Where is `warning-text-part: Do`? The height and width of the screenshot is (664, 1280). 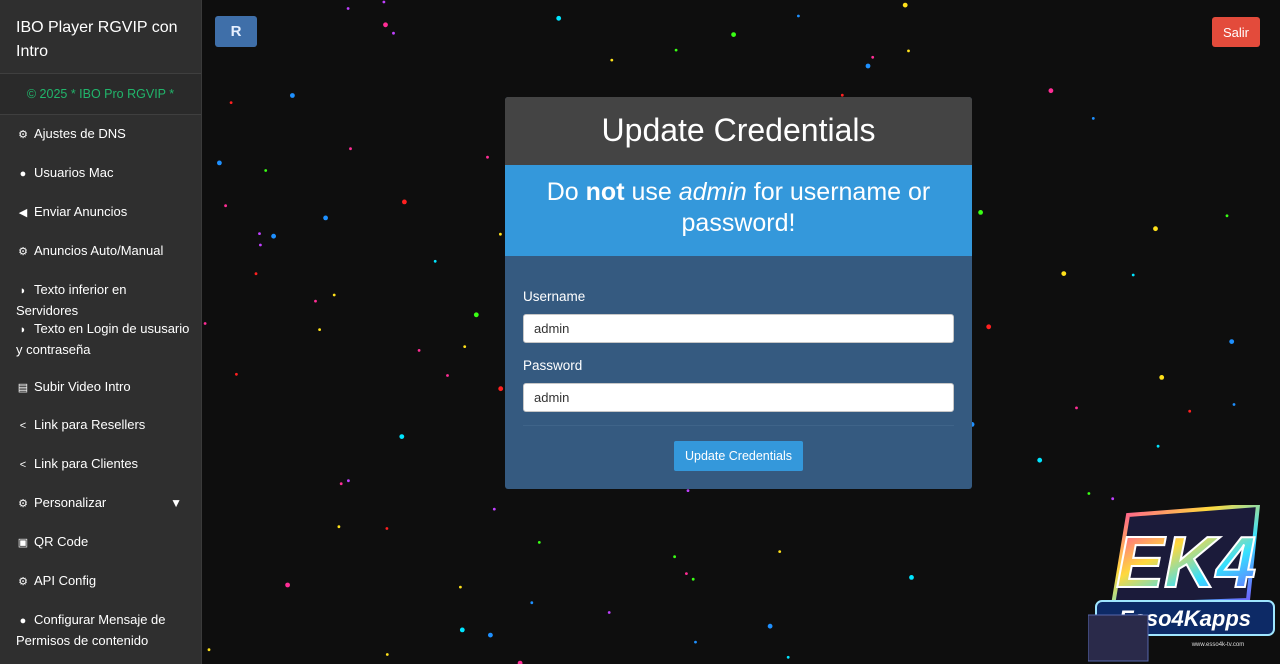 warning-text-part: Do is located at coordinates (566, 192).